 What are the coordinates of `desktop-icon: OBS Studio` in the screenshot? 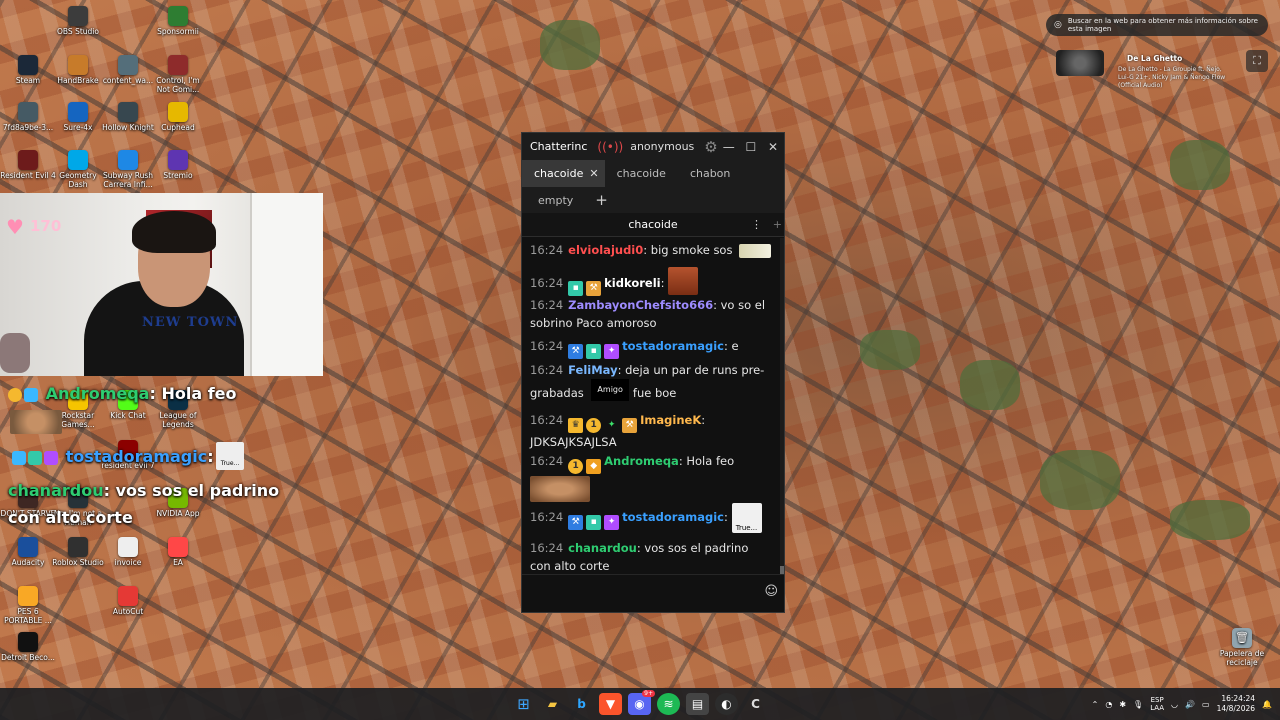 It's located at (78, 21).